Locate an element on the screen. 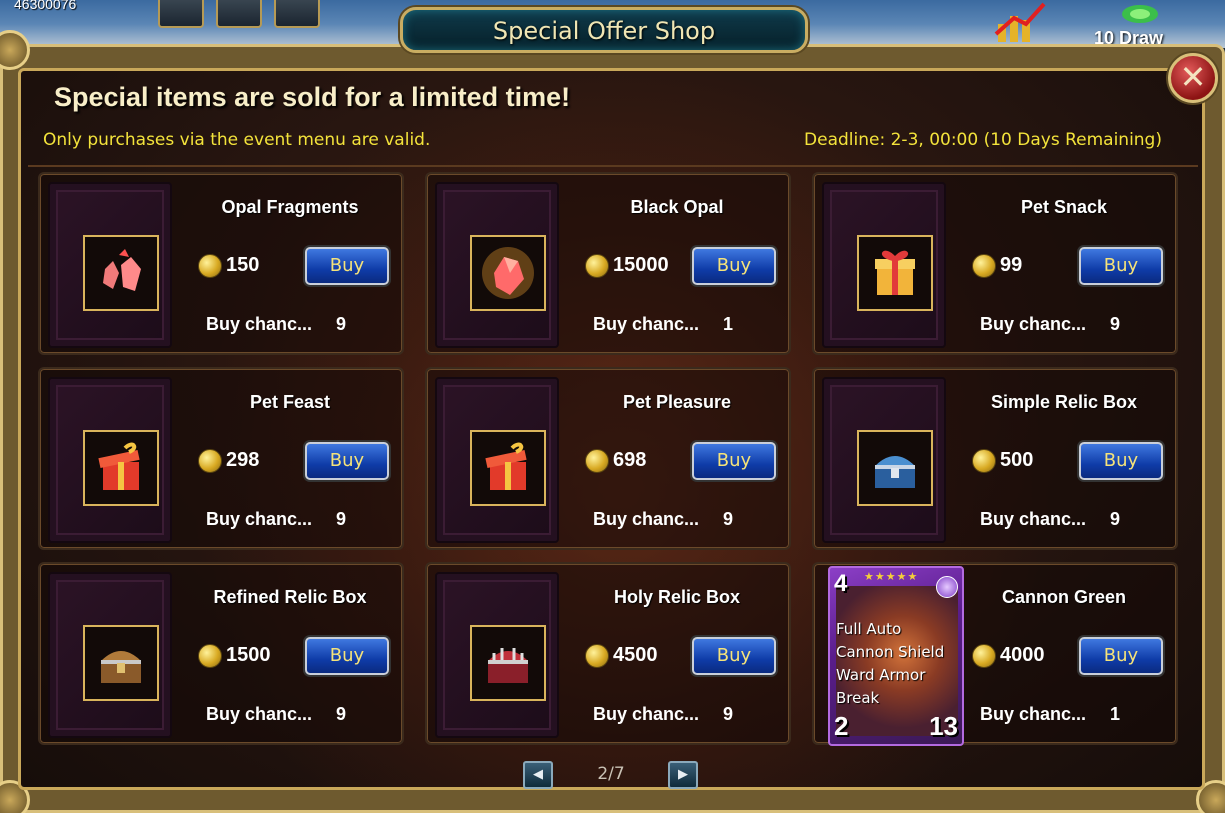 This screenshot has width=1225, height=813. item-name: Pet Pleasure is located at coordinates (677, 402).